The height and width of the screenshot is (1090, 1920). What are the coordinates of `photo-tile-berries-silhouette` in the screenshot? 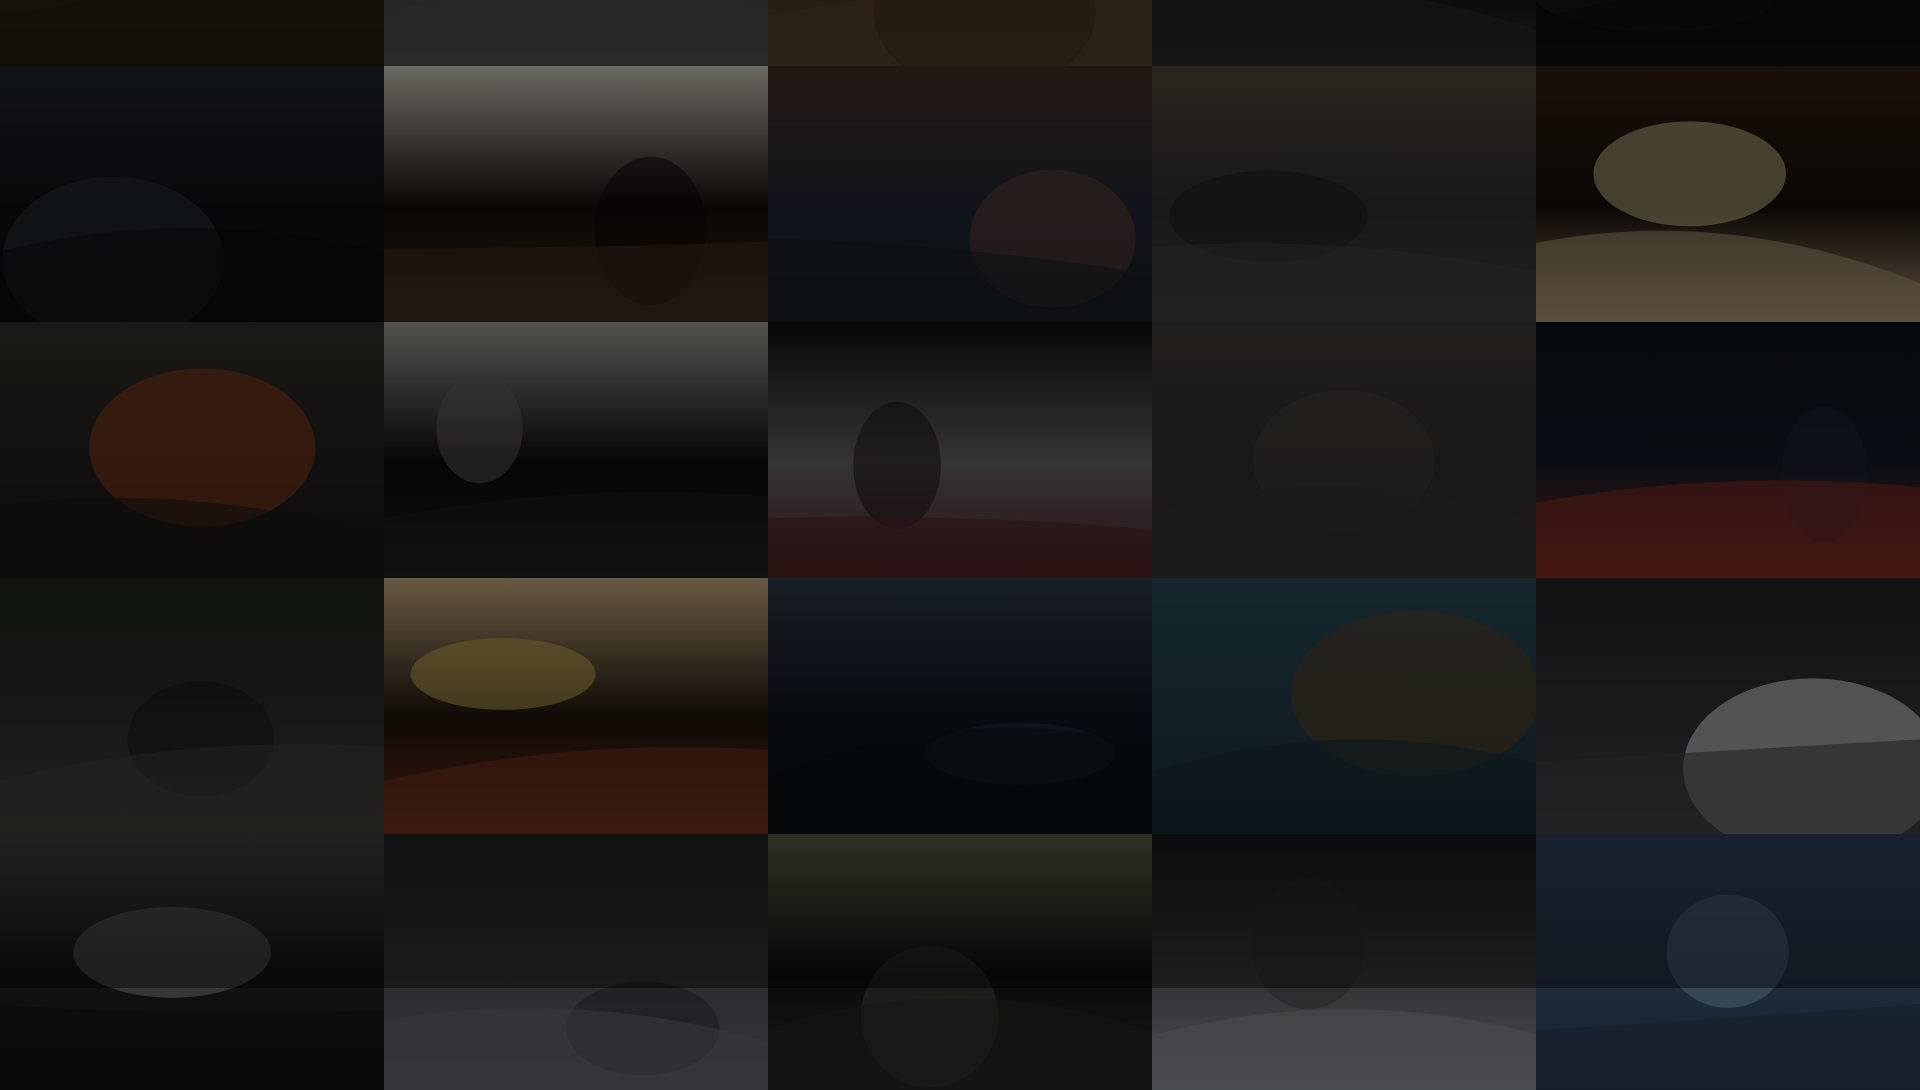 It's located at (960, 450).